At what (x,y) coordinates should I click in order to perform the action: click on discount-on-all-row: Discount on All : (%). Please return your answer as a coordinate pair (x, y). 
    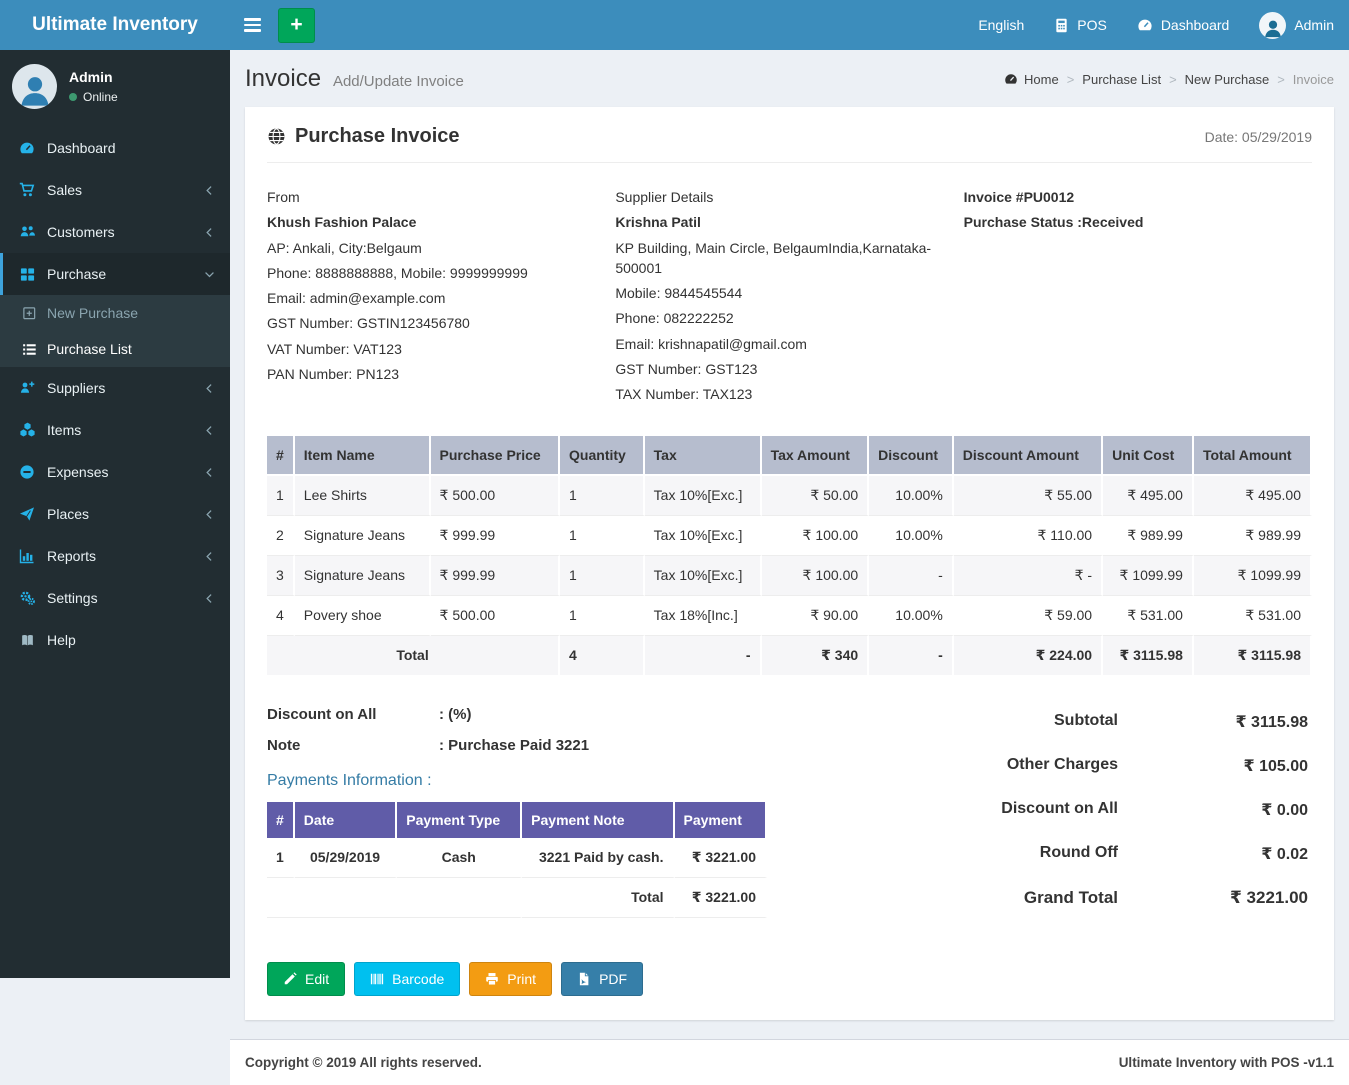
    Looking at the image, I should click on (517, 714).